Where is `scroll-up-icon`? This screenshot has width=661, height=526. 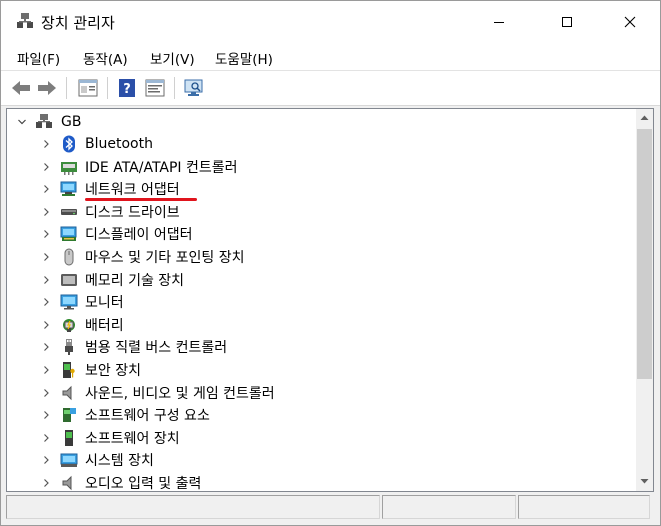
scroll-up-icon is located at coordinates (644, 118).